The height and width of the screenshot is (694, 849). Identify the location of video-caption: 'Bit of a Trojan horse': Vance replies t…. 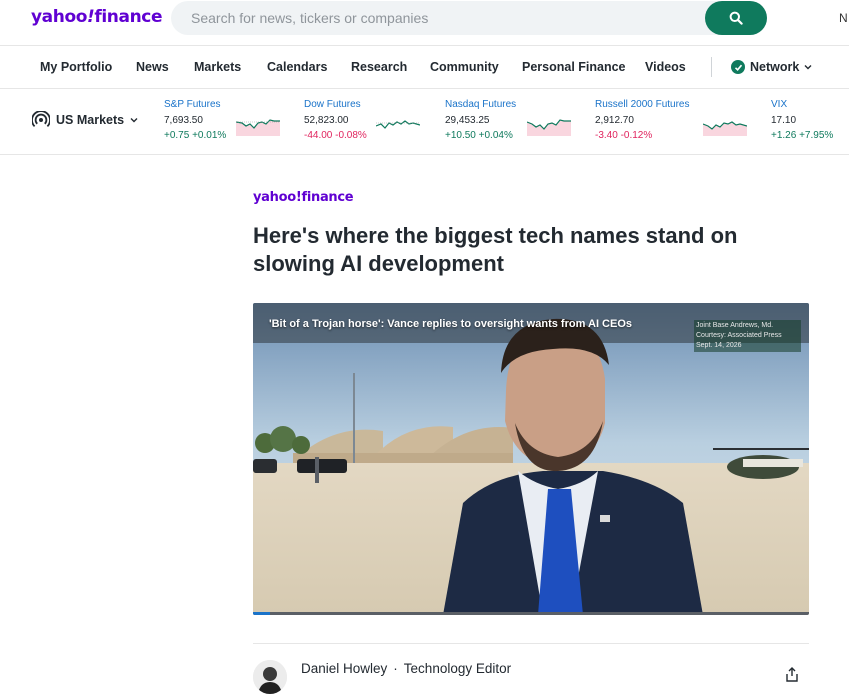
(451, 324).